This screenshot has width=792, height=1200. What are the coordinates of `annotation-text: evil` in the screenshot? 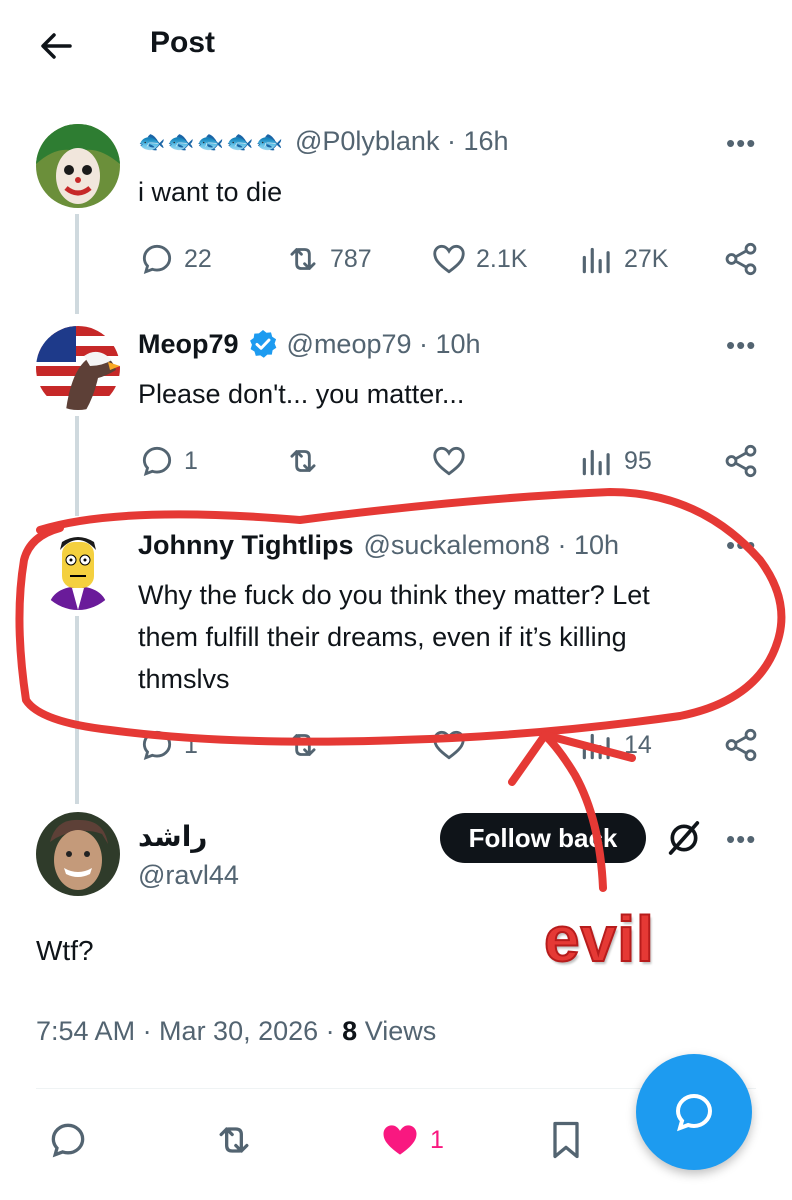 It's located at (599, 939).